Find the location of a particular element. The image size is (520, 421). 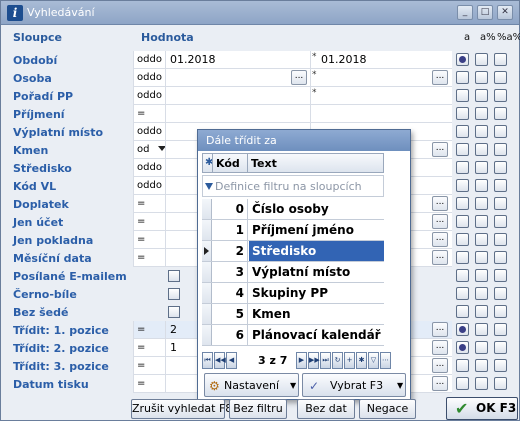

no-data-button: Bez dat is located at coordinates (326, 409).